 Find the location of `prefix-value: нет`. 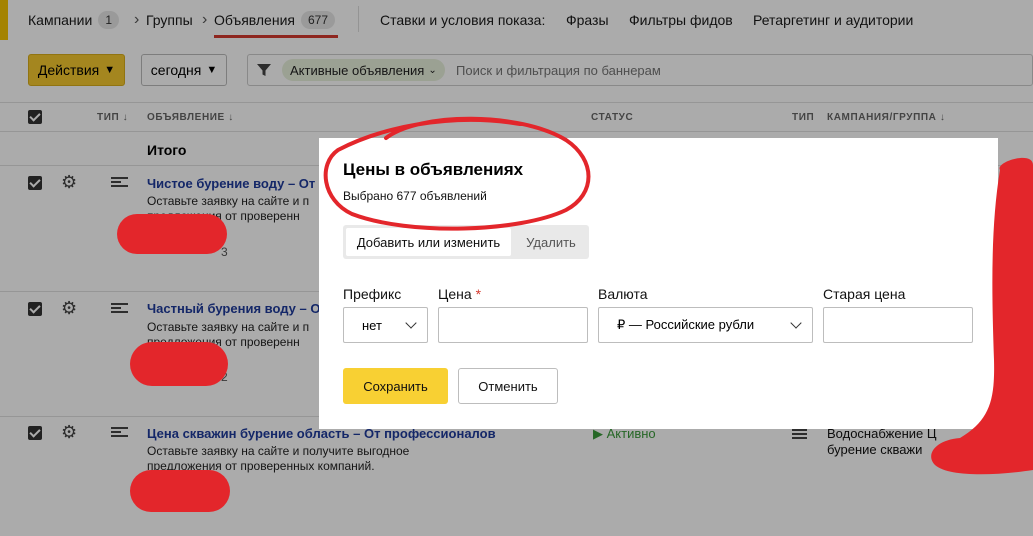

prefix-value: нет is located at coordinates (372, 325).